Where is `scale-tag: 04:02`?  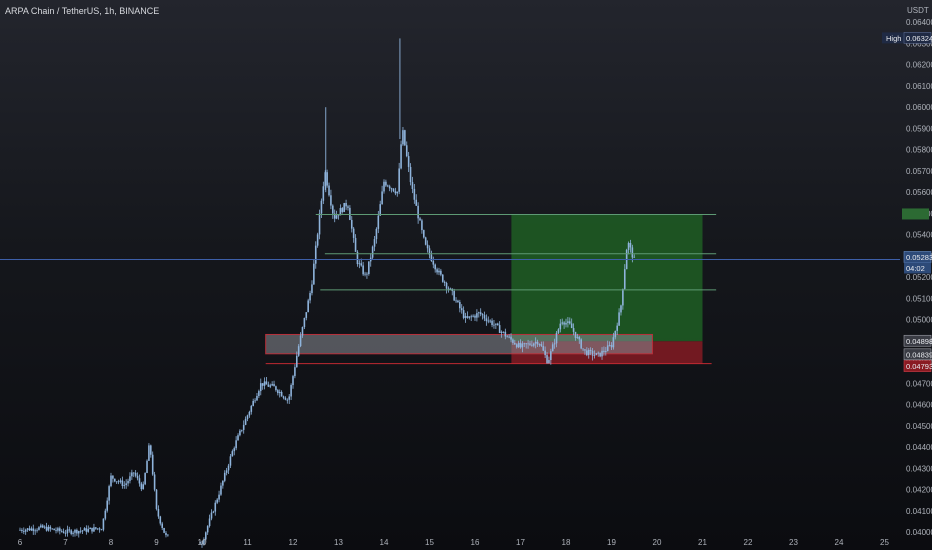 scale-tag: 04:02 is located at coordinates (917, 268).